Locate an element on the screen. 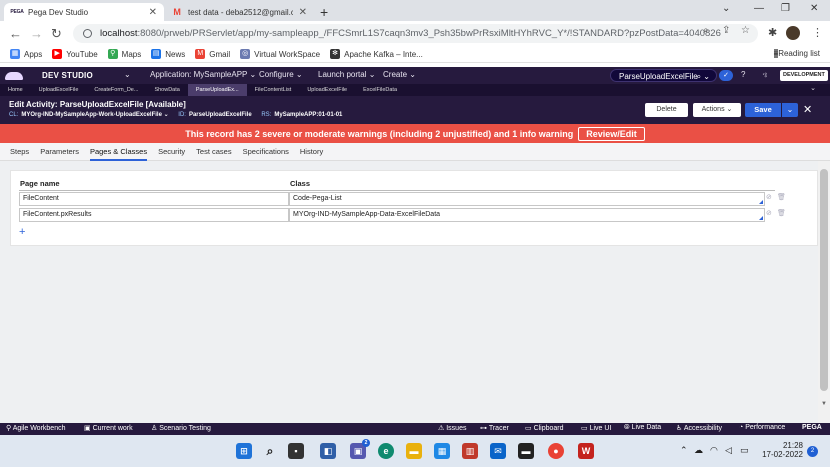 The image size is (830, 467). class-input: Code-Pega-List is located at coordinates (527, 199).